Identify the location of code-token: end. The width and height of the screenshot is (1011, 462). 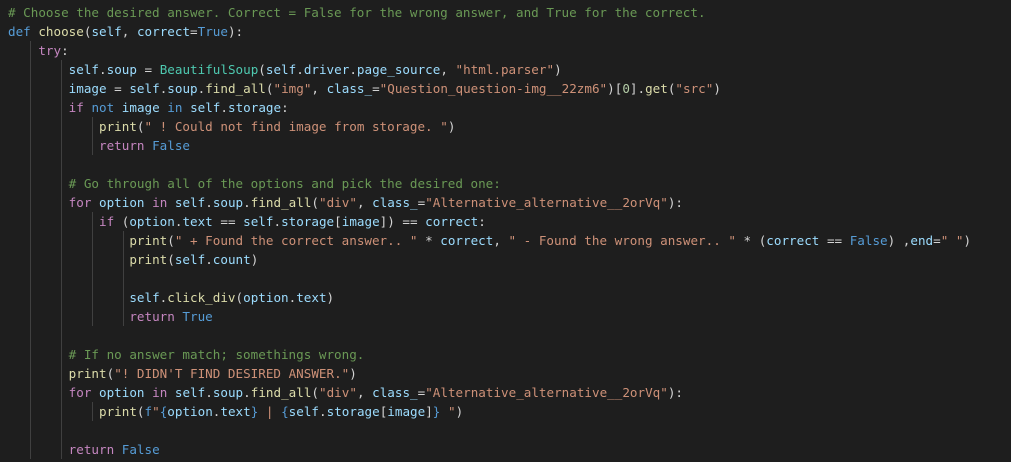
(922, 240).